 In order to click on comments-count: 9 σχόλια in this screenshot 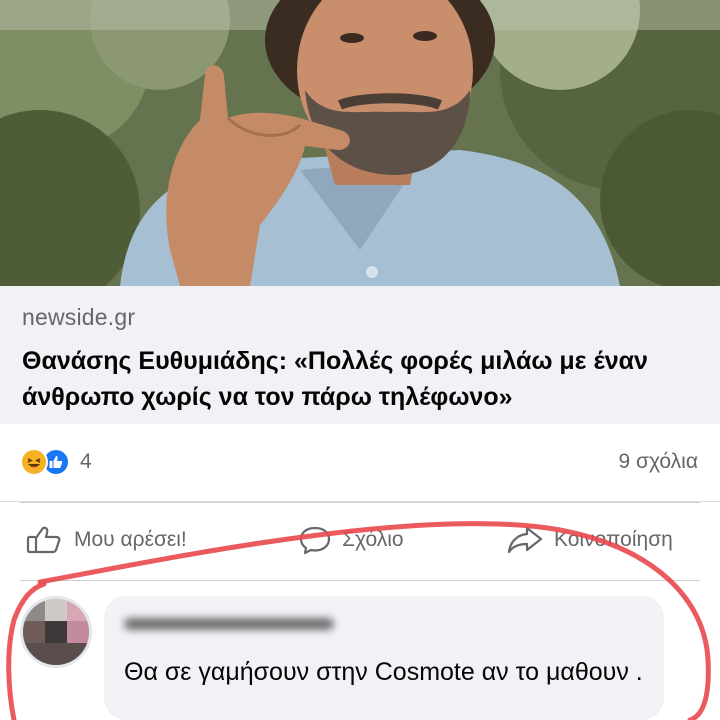, I will do `click(658, 462)`.